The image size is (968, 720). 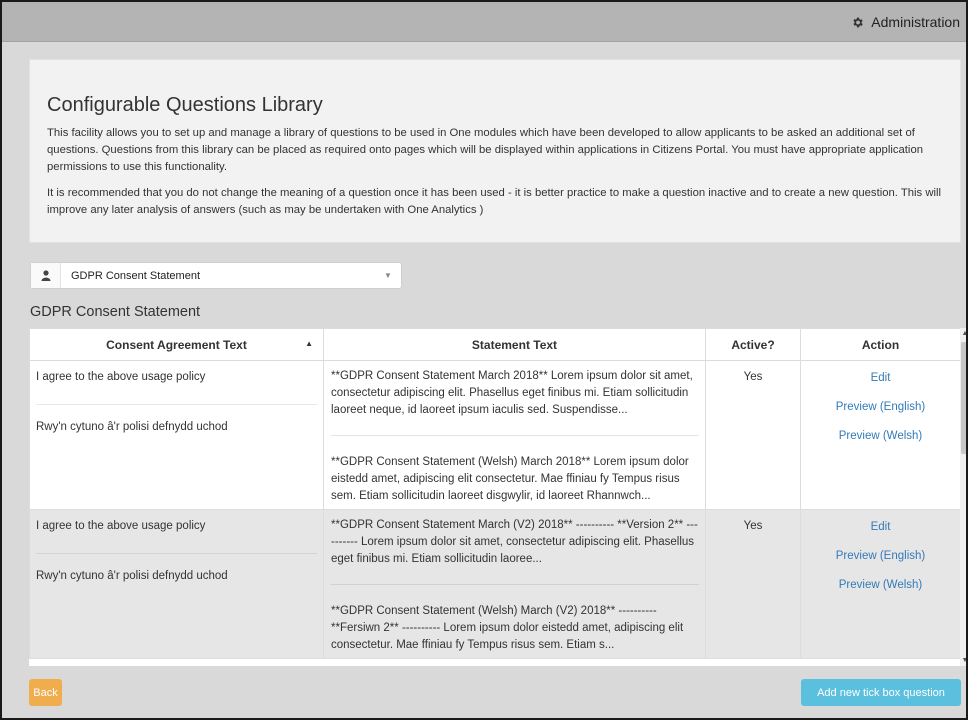 I want to click on column-header-consent-label: Consent Agreement Text, so click(x=176, y=344).